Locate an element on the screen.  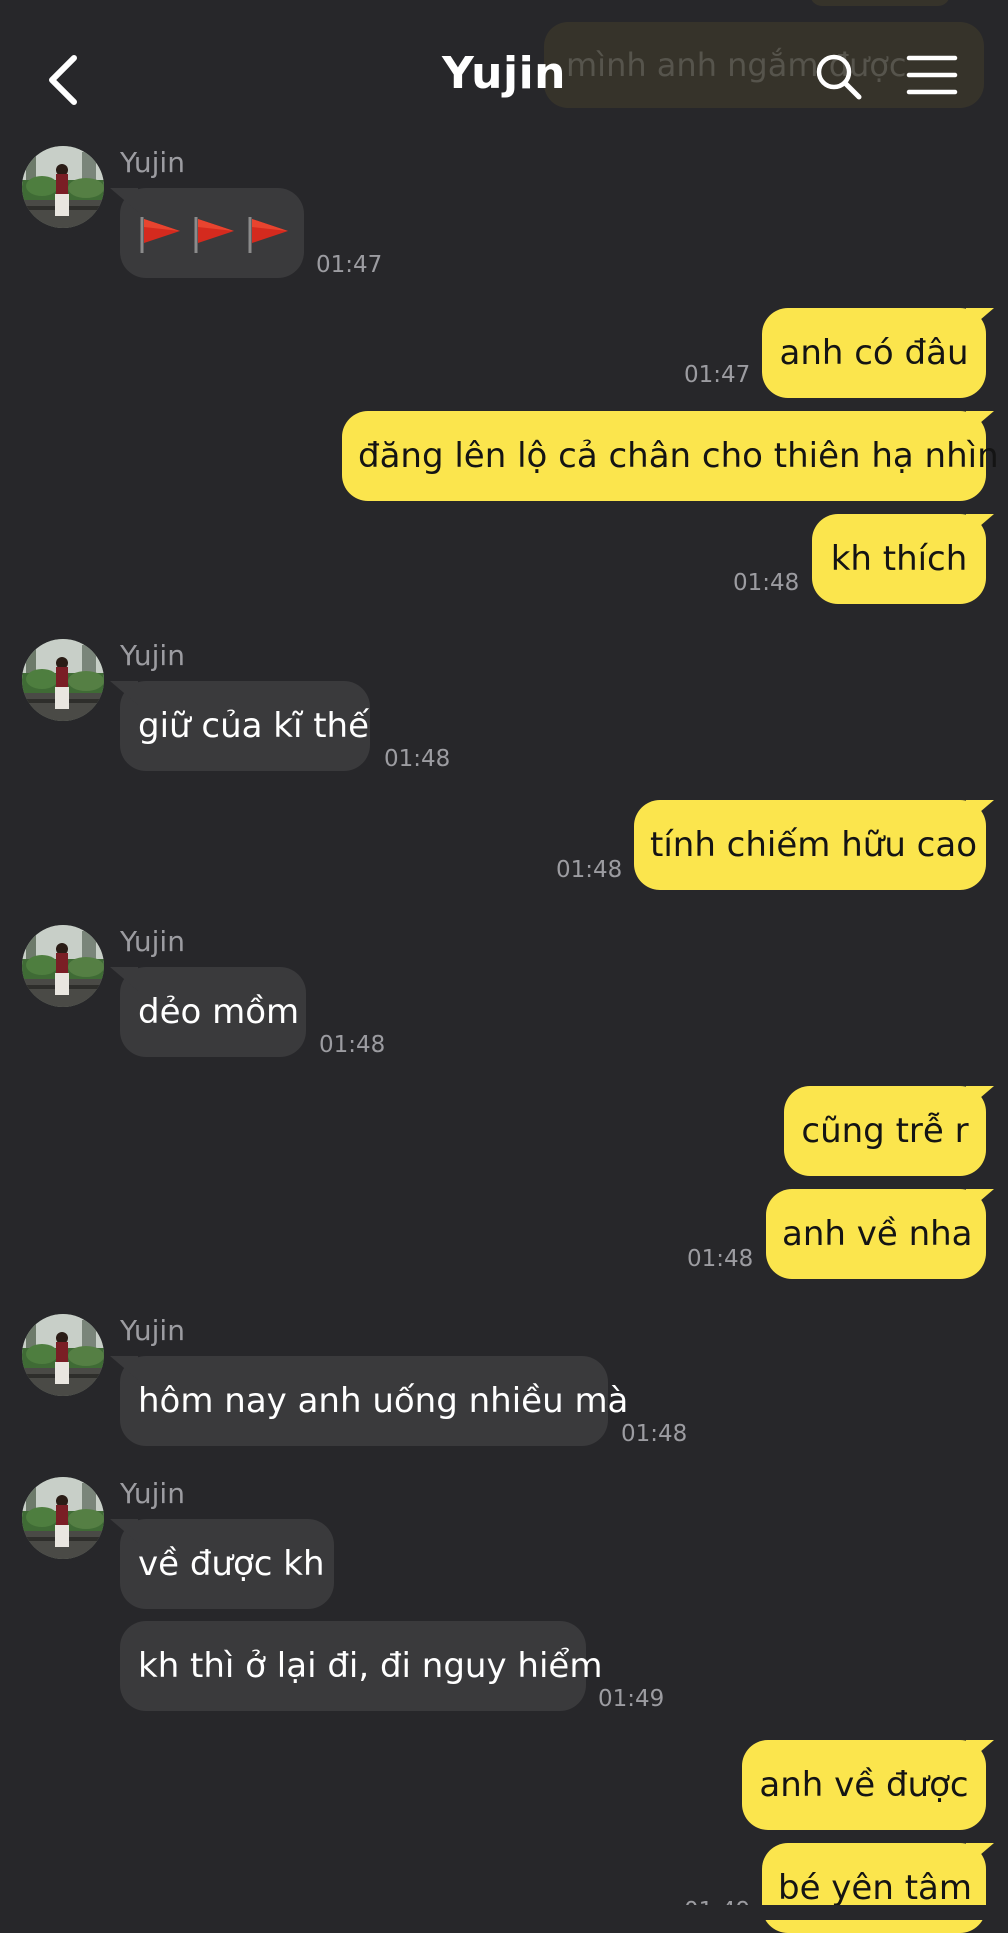
menu-button is located at coordinates (932, 75).